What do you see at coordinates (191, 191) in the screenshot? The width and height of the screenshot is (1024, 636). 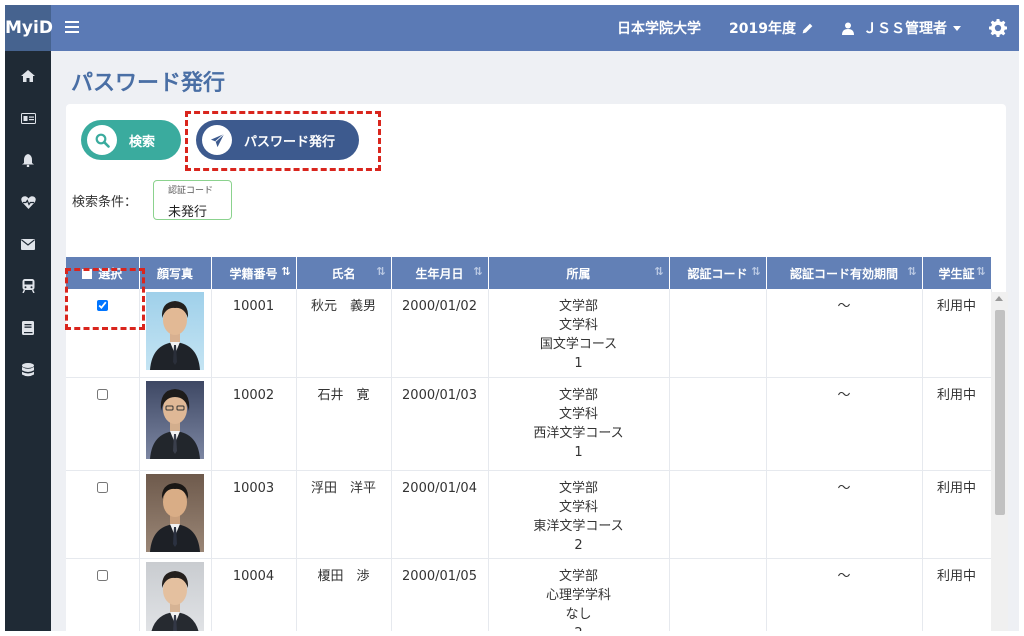 I see `condition-tag-name: 認証コード` at bounding box center [191, 191].